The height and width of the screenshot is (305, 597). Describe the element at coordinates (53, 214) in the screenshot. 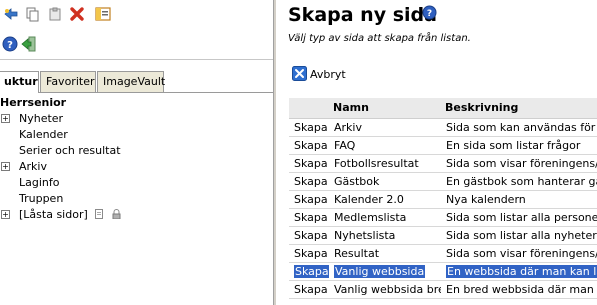

I see `tree-item-label: [Låsta sidor]` at that location.